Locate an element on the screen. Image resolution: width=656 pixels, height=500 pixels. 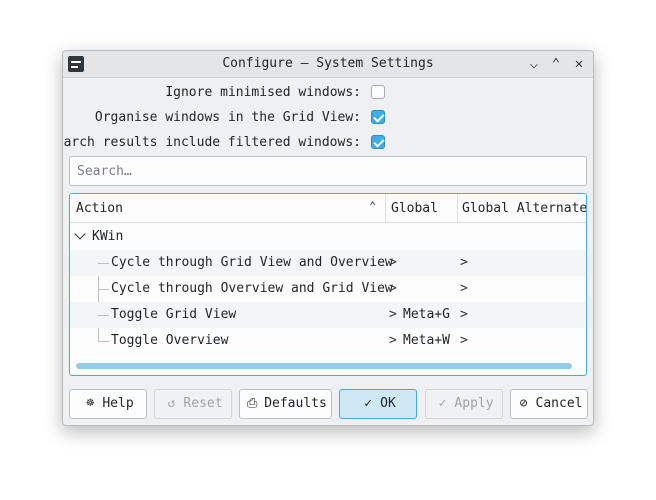
option-organise-grid: Organise windows in the Grid View: is located at coordinates (328, 118).